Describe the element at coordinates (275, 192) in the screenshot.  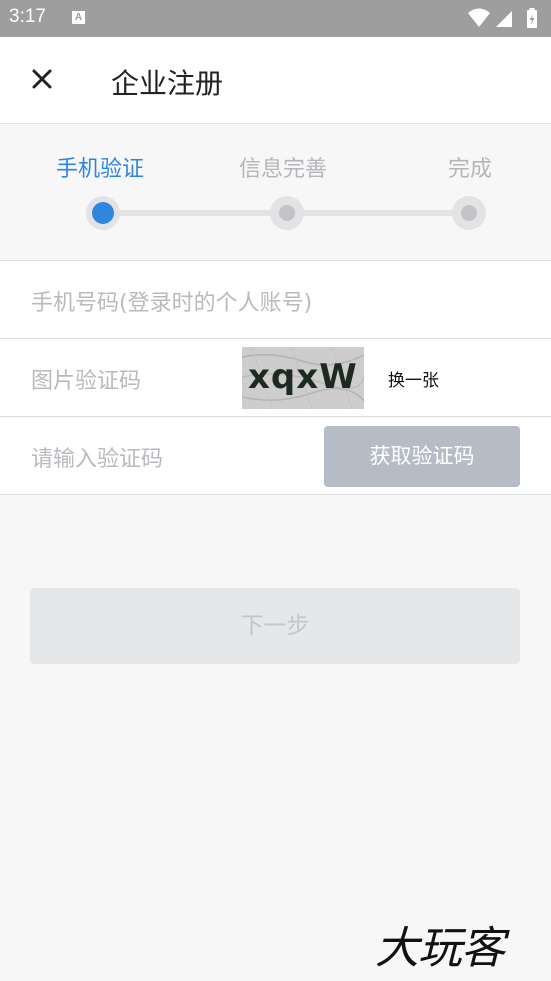
I see `step-indicator: 手机验证 信息完善 完成` at that location.